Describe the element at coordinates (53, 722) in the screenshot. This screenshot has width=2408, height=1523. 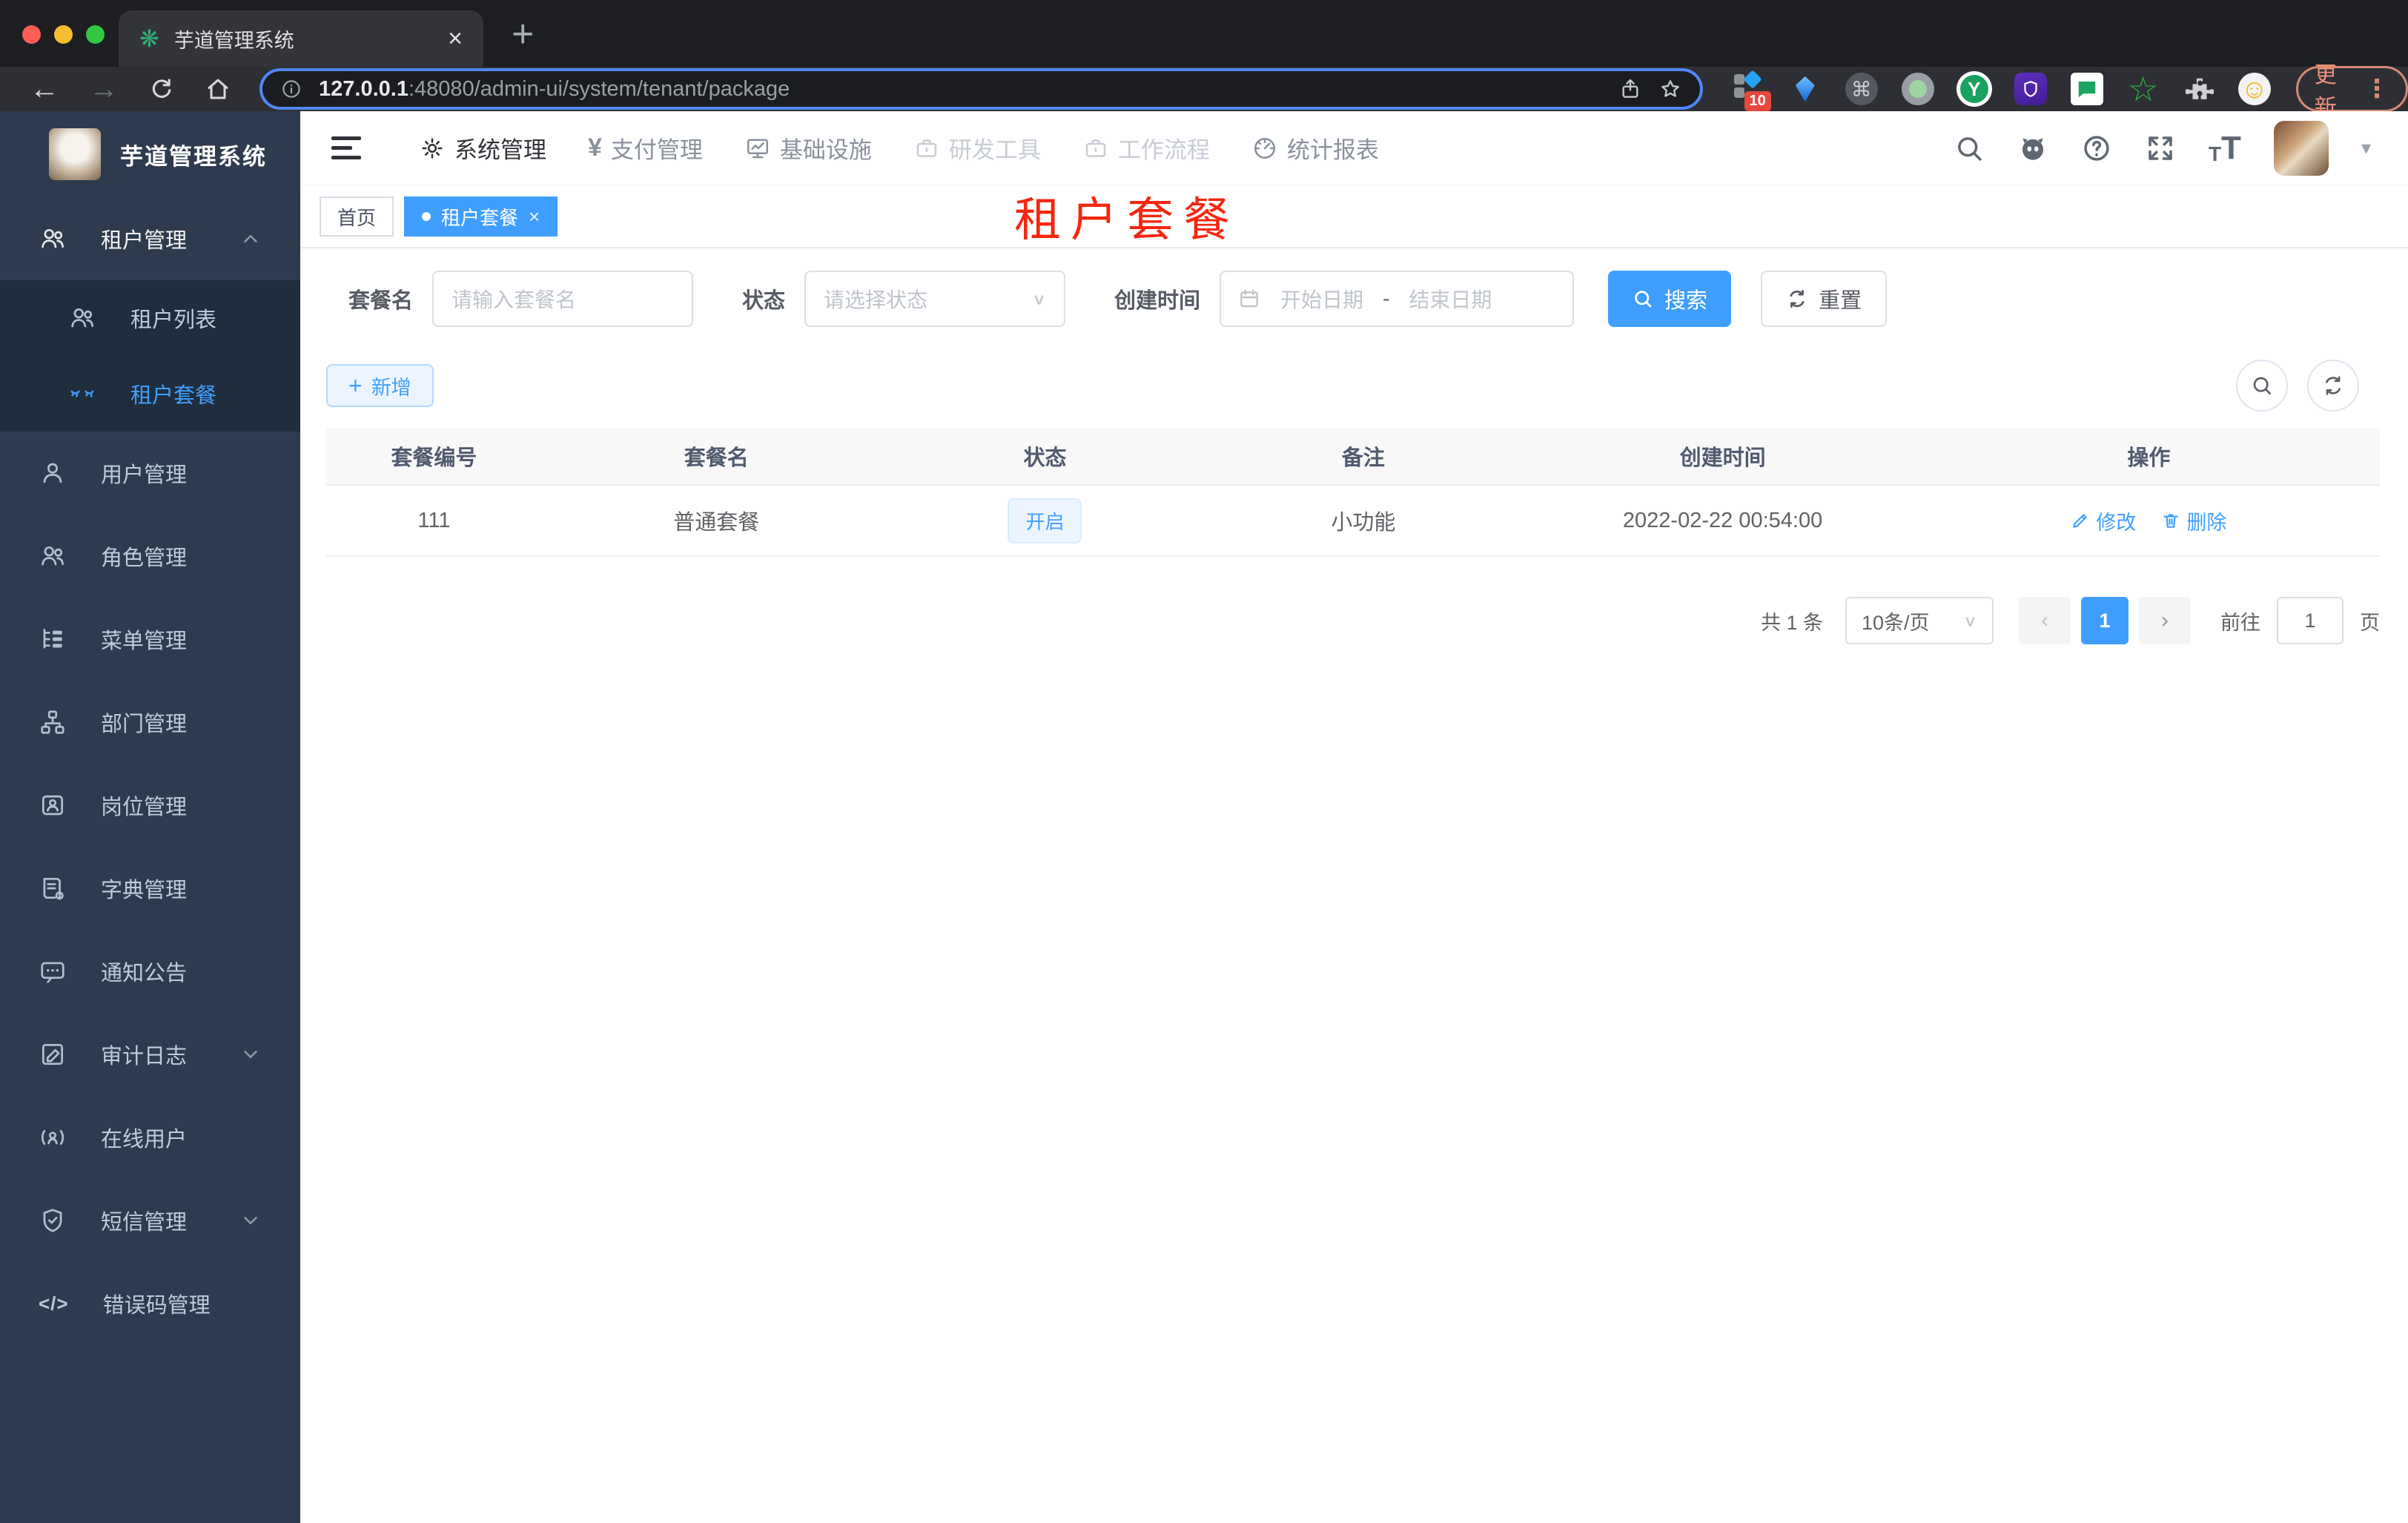
I see `org-tree-icon` at that location.